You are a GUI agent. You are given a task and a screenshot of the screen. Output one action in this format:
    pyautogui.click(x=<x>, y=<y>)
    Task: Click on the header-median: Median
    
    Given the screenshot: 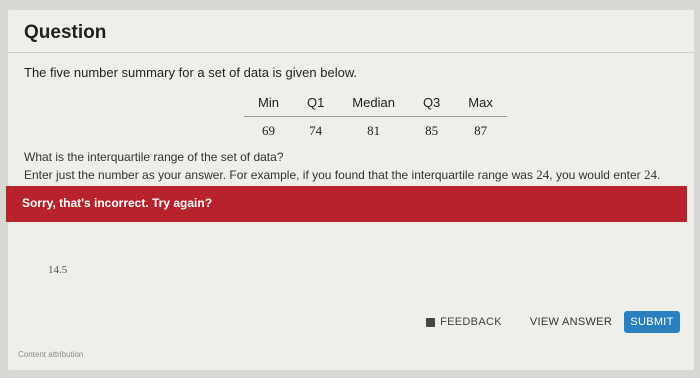 What is the action you would take?
    pyautogui.click(x=373, y=103)
    